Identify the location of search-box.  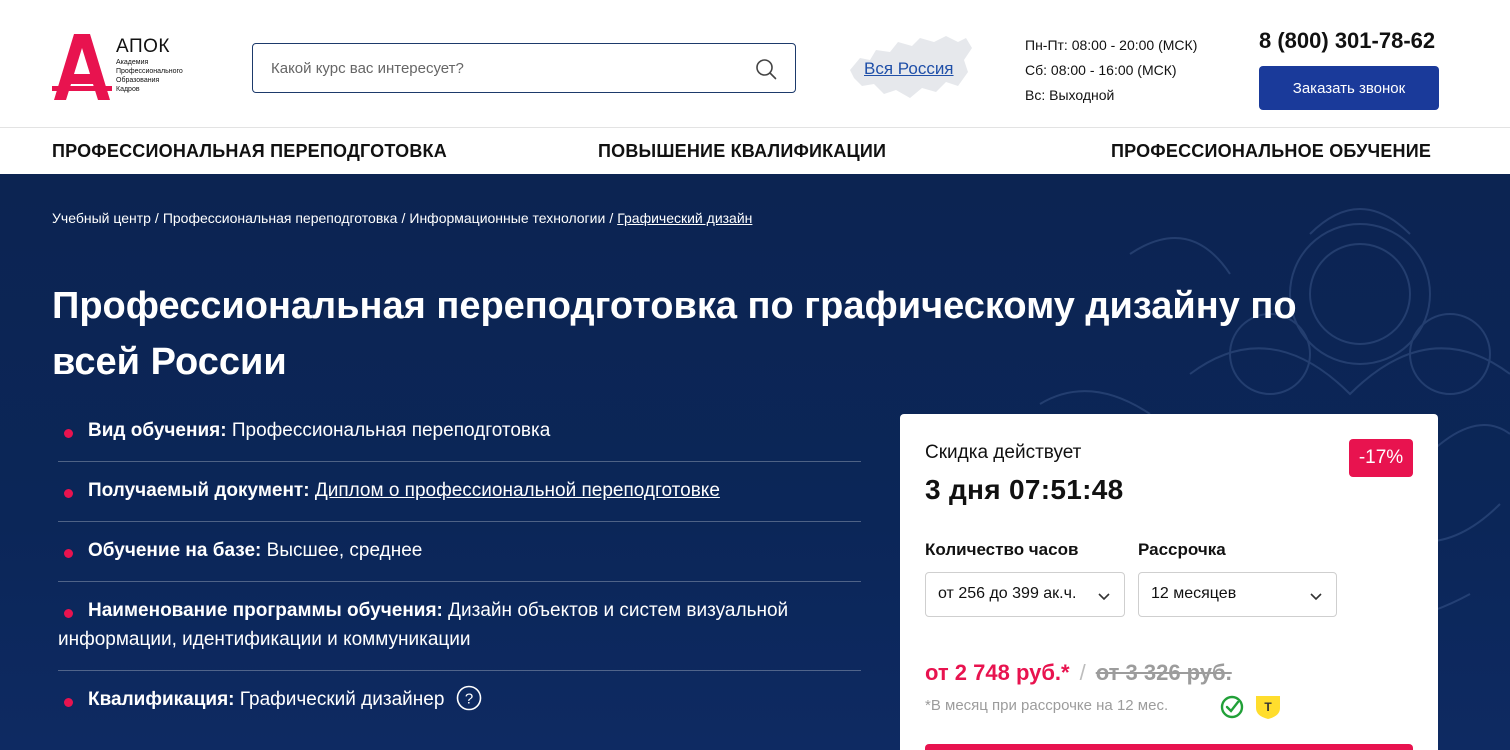
(524, 68).